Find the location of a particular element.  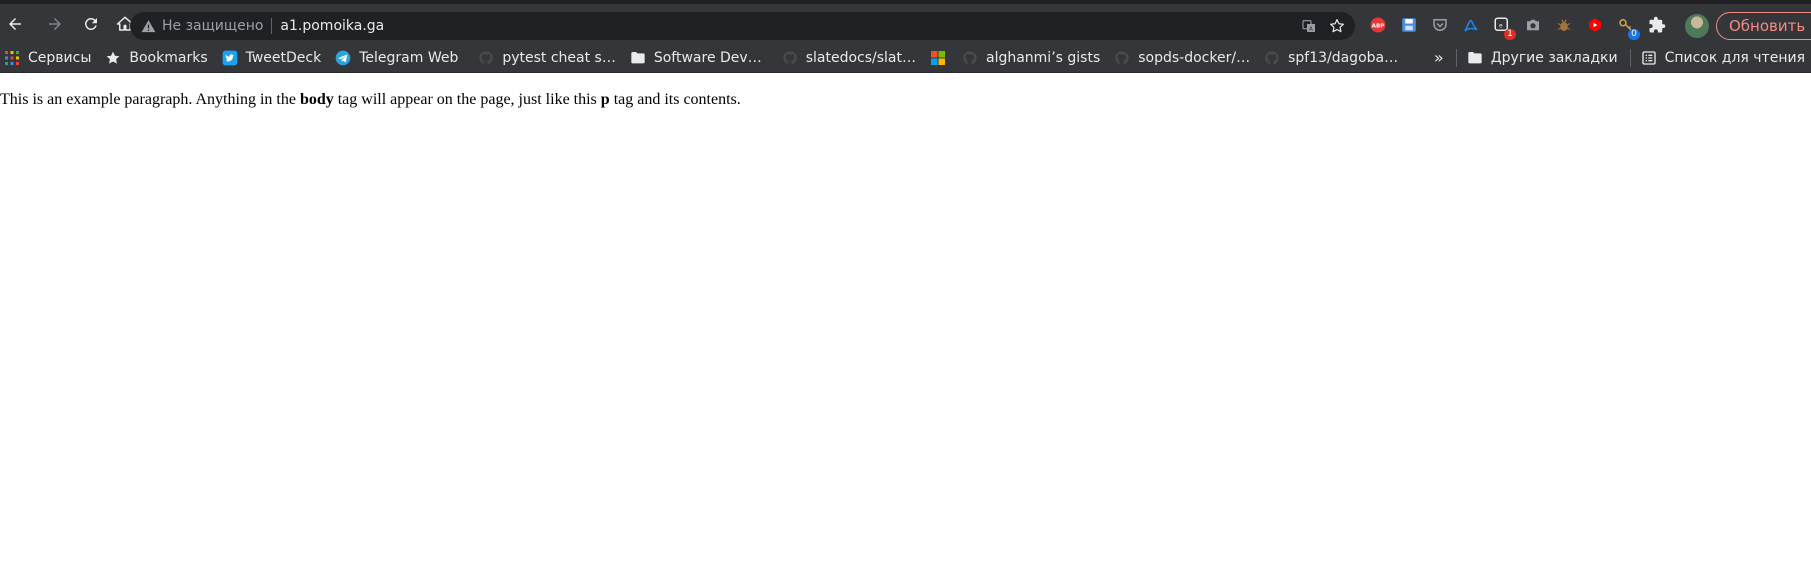

other-bookmarks-folder: Другие закладки is located at coordinates (1542, 58).